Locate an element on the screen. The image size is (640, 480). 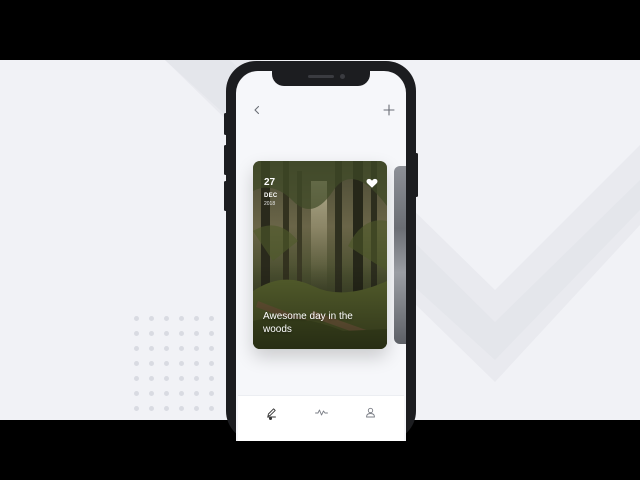
tab-profile is located at coordinates (370, 412).